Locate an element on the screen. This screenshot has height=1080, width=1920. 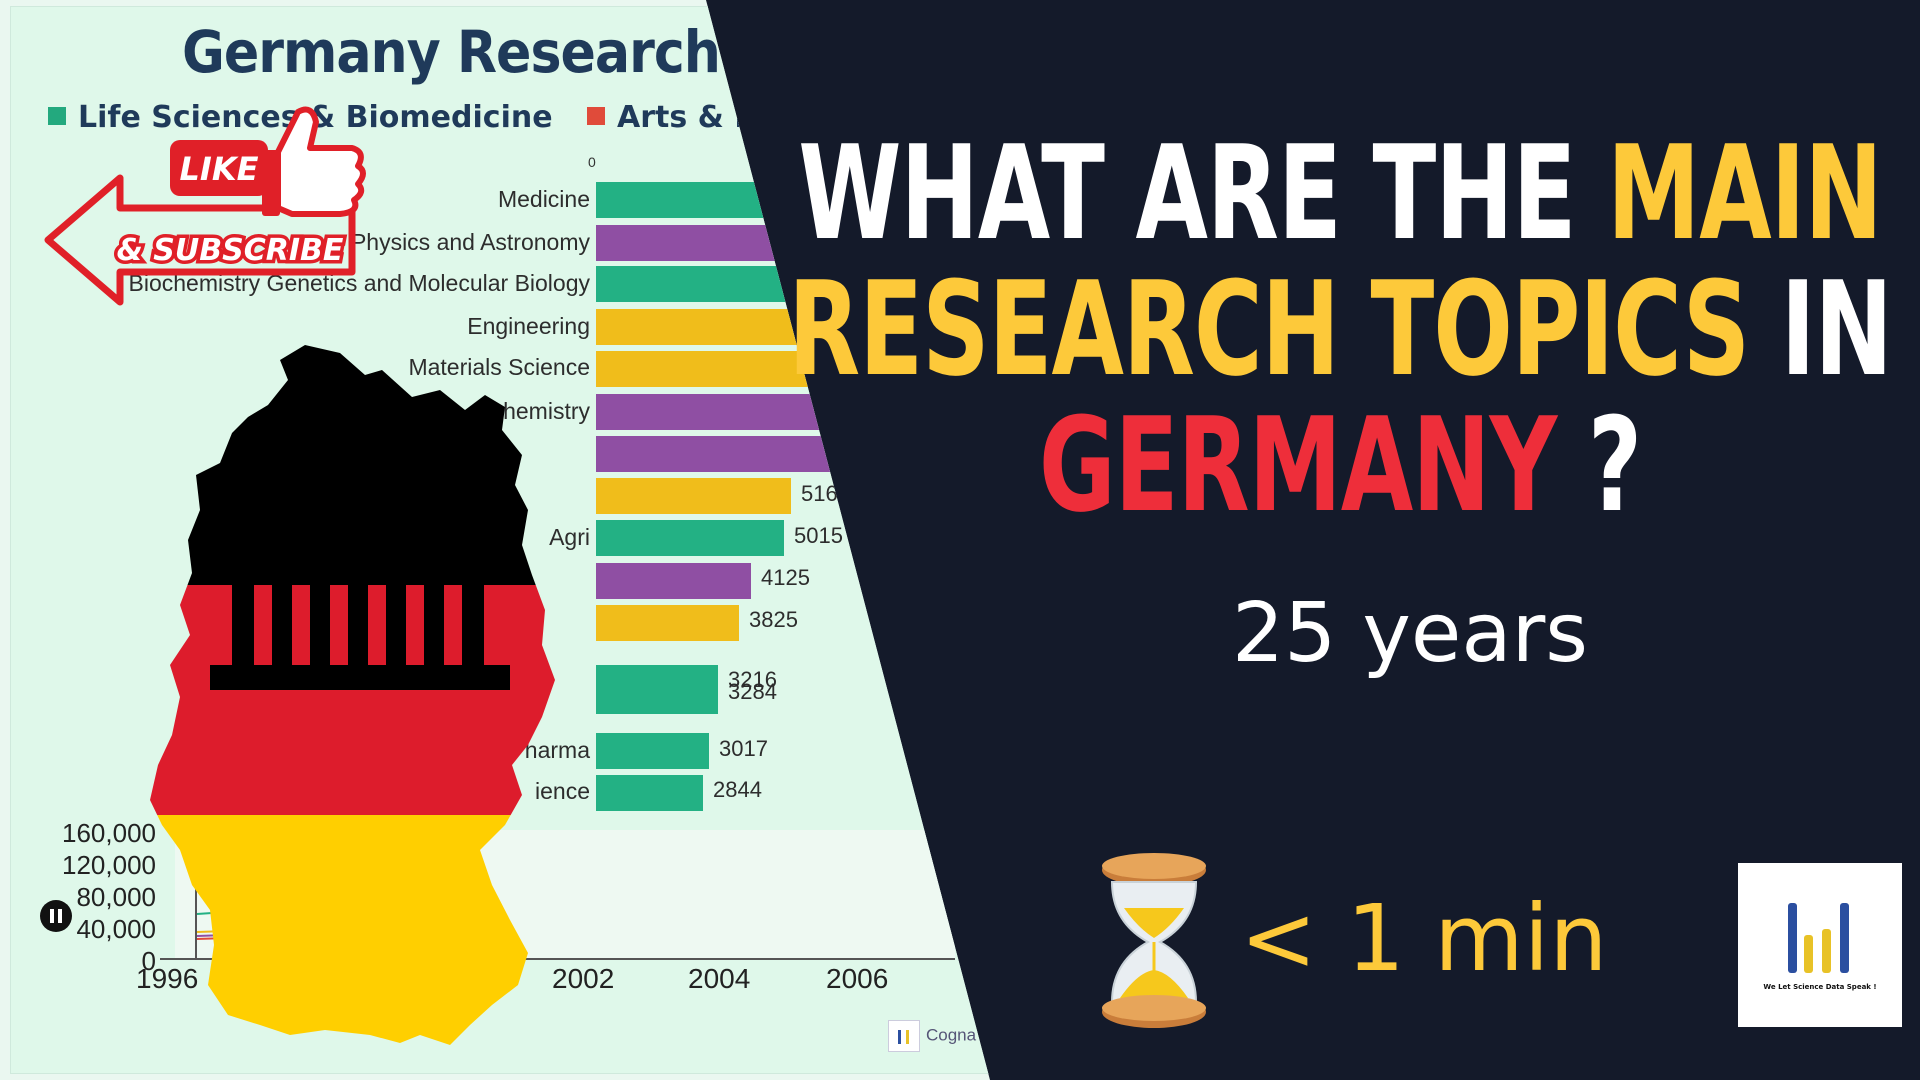
headline-line-1: WHAT ARE THE MAIN is located at coordinates (1340, 193).